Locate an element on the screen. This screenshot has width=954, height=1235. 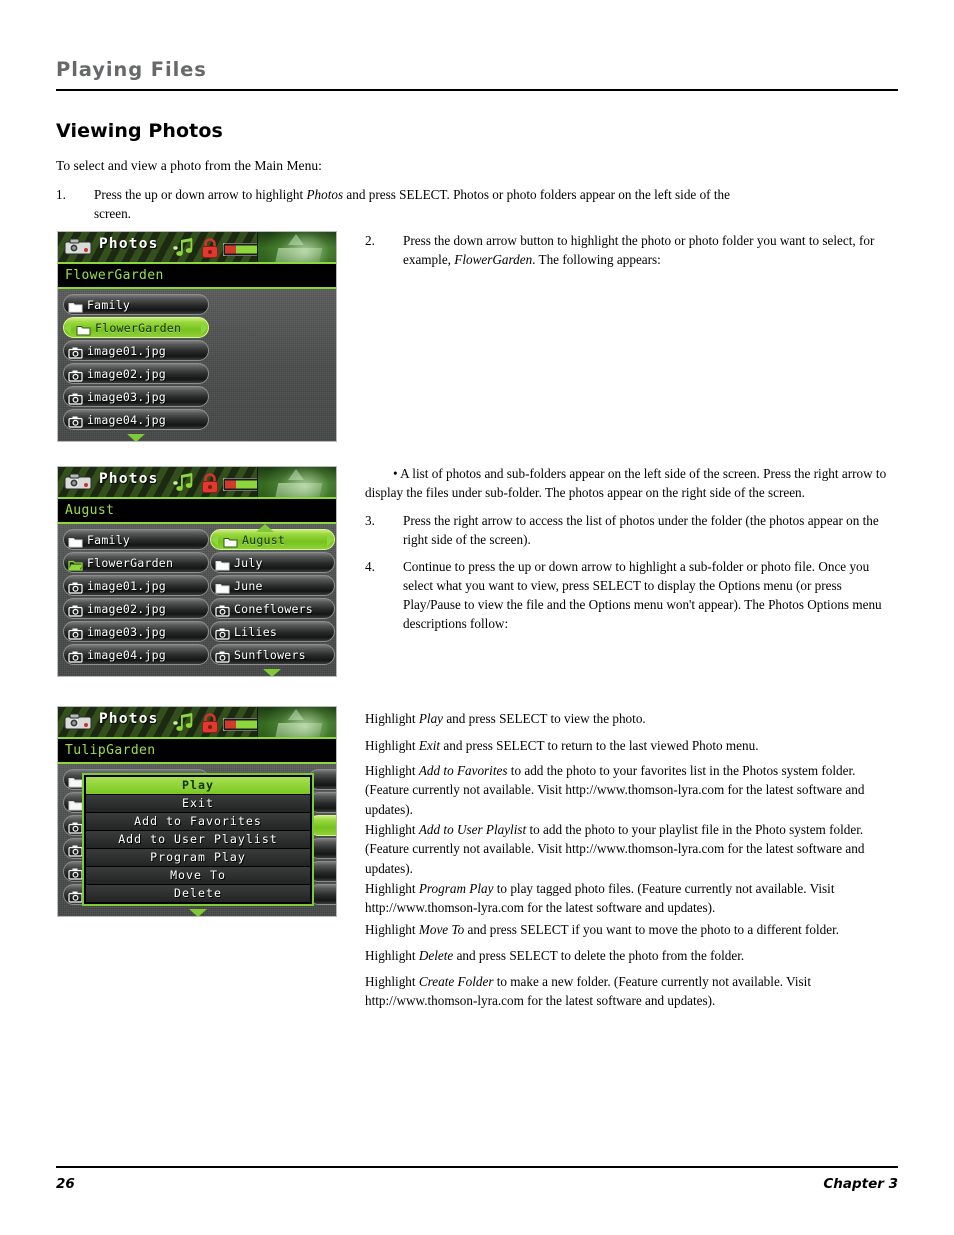
option-program-play: Program Play is located at coordinates (198, 857).